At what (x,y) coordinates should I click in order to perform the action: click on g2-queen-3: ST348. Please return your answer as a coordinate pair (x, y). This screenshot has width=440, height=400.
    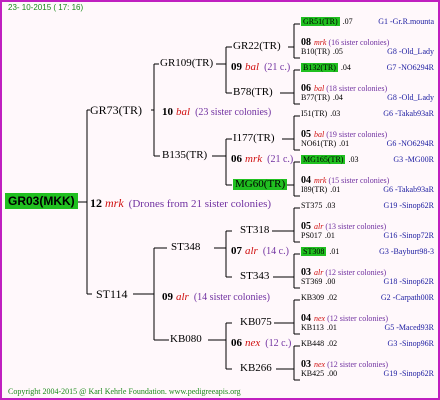
    Looking at the image, I should click on (185, 247).